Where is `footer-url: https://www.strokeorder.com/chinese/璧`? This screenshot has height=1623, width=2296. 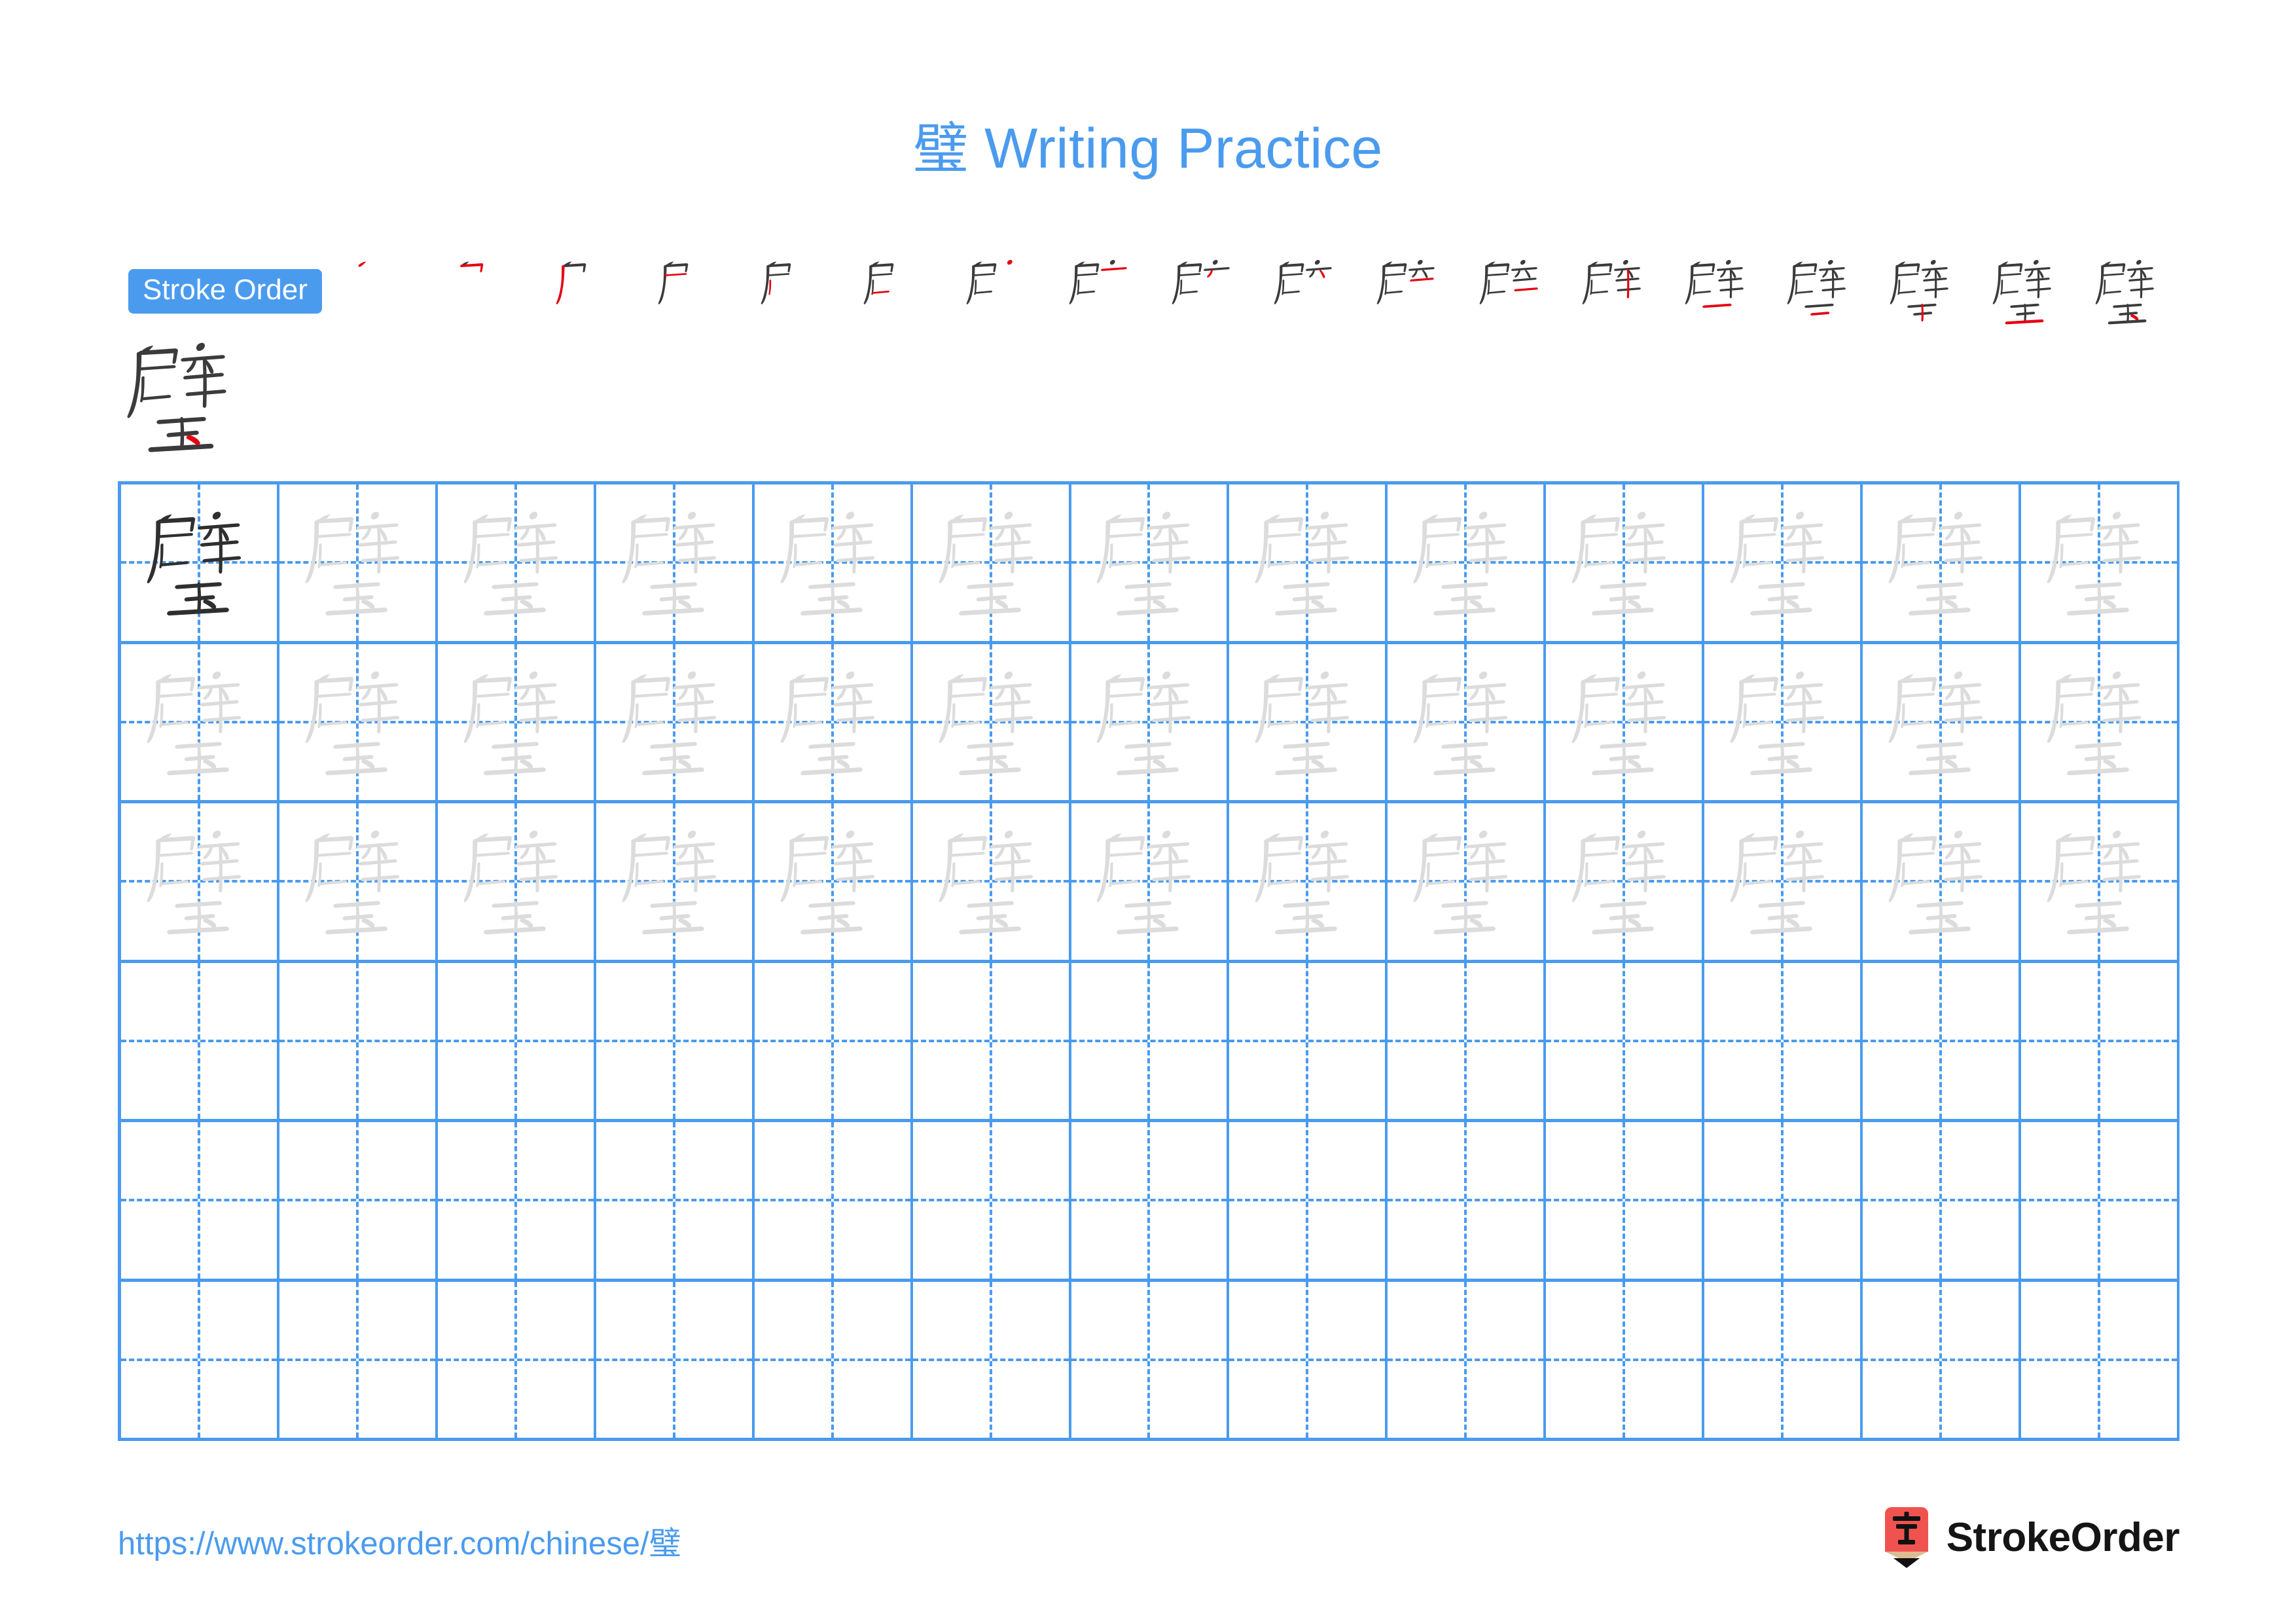
footer-url: https://www.strokeorder.com/chinese/璧 is located at coordinates (399, 1541).